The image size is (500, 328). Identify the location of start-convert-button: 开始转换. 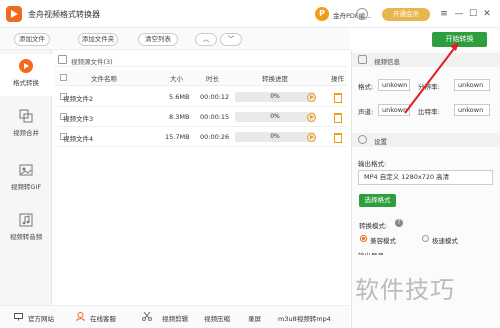
(459, 39).